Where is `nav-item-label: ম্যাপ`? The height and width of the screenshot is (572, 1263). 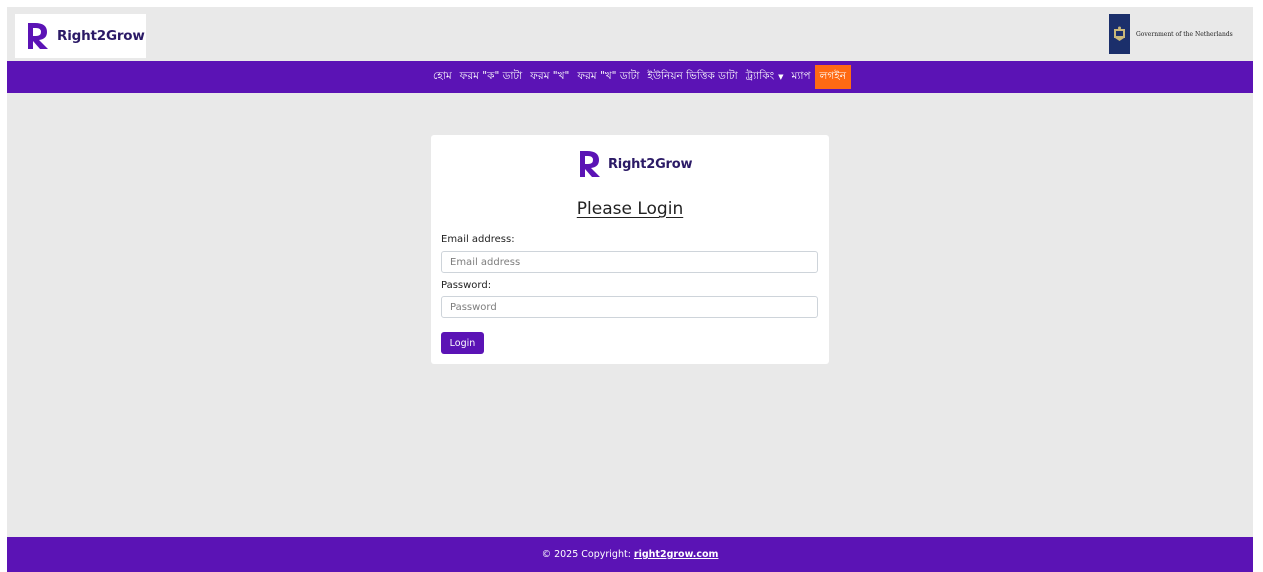 nav-item-label: ম্যাপ is located at coordinates (801, 75).